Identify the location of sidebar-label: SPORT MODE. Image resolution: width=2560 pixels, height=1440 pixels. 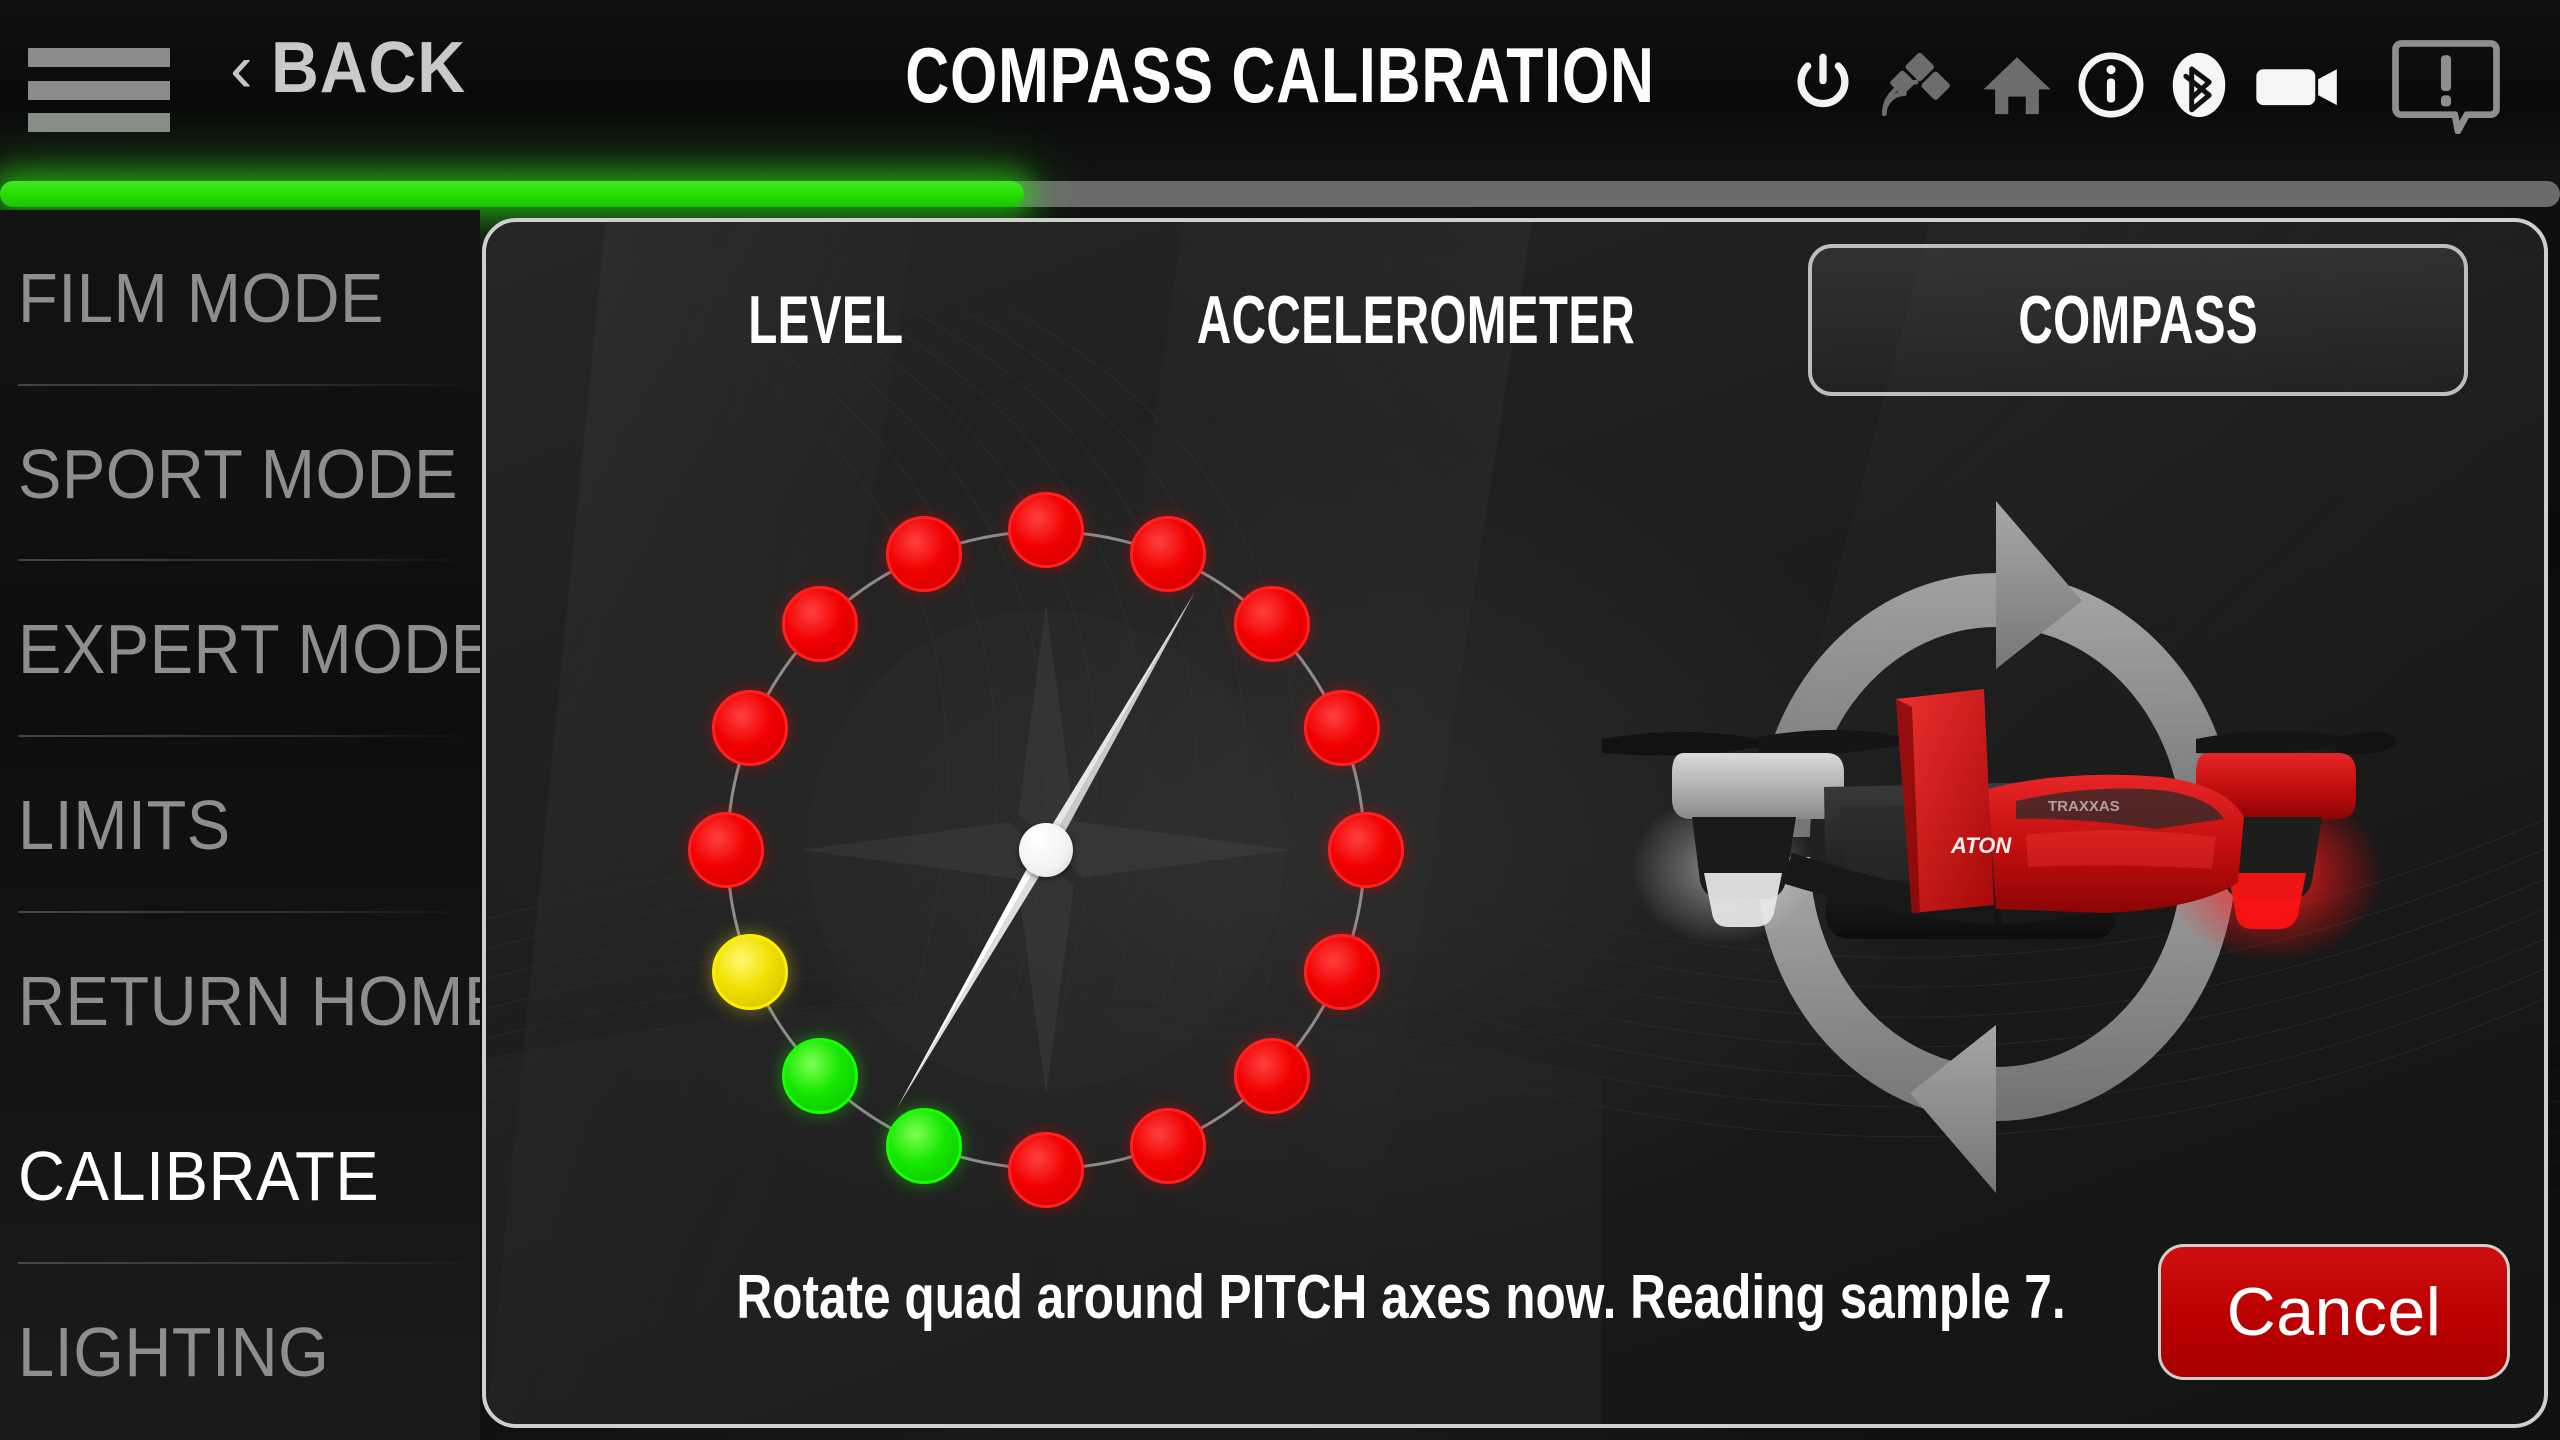
(238, 473).